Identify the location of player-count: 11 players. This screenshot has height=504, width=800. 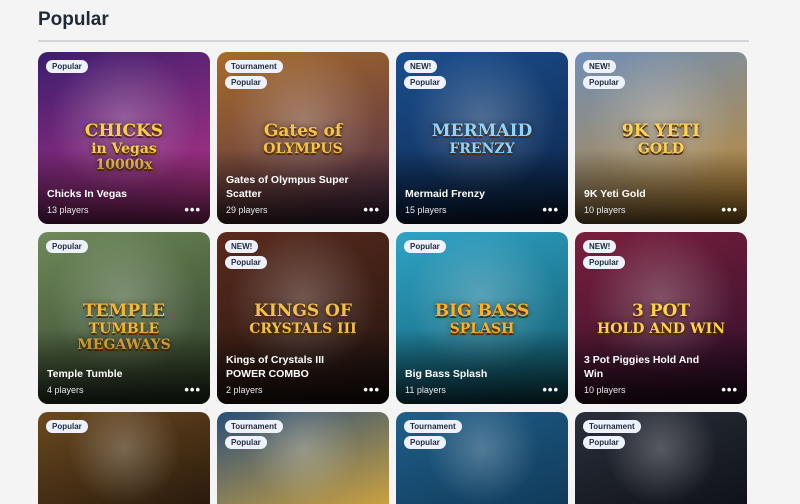
(425, 390).